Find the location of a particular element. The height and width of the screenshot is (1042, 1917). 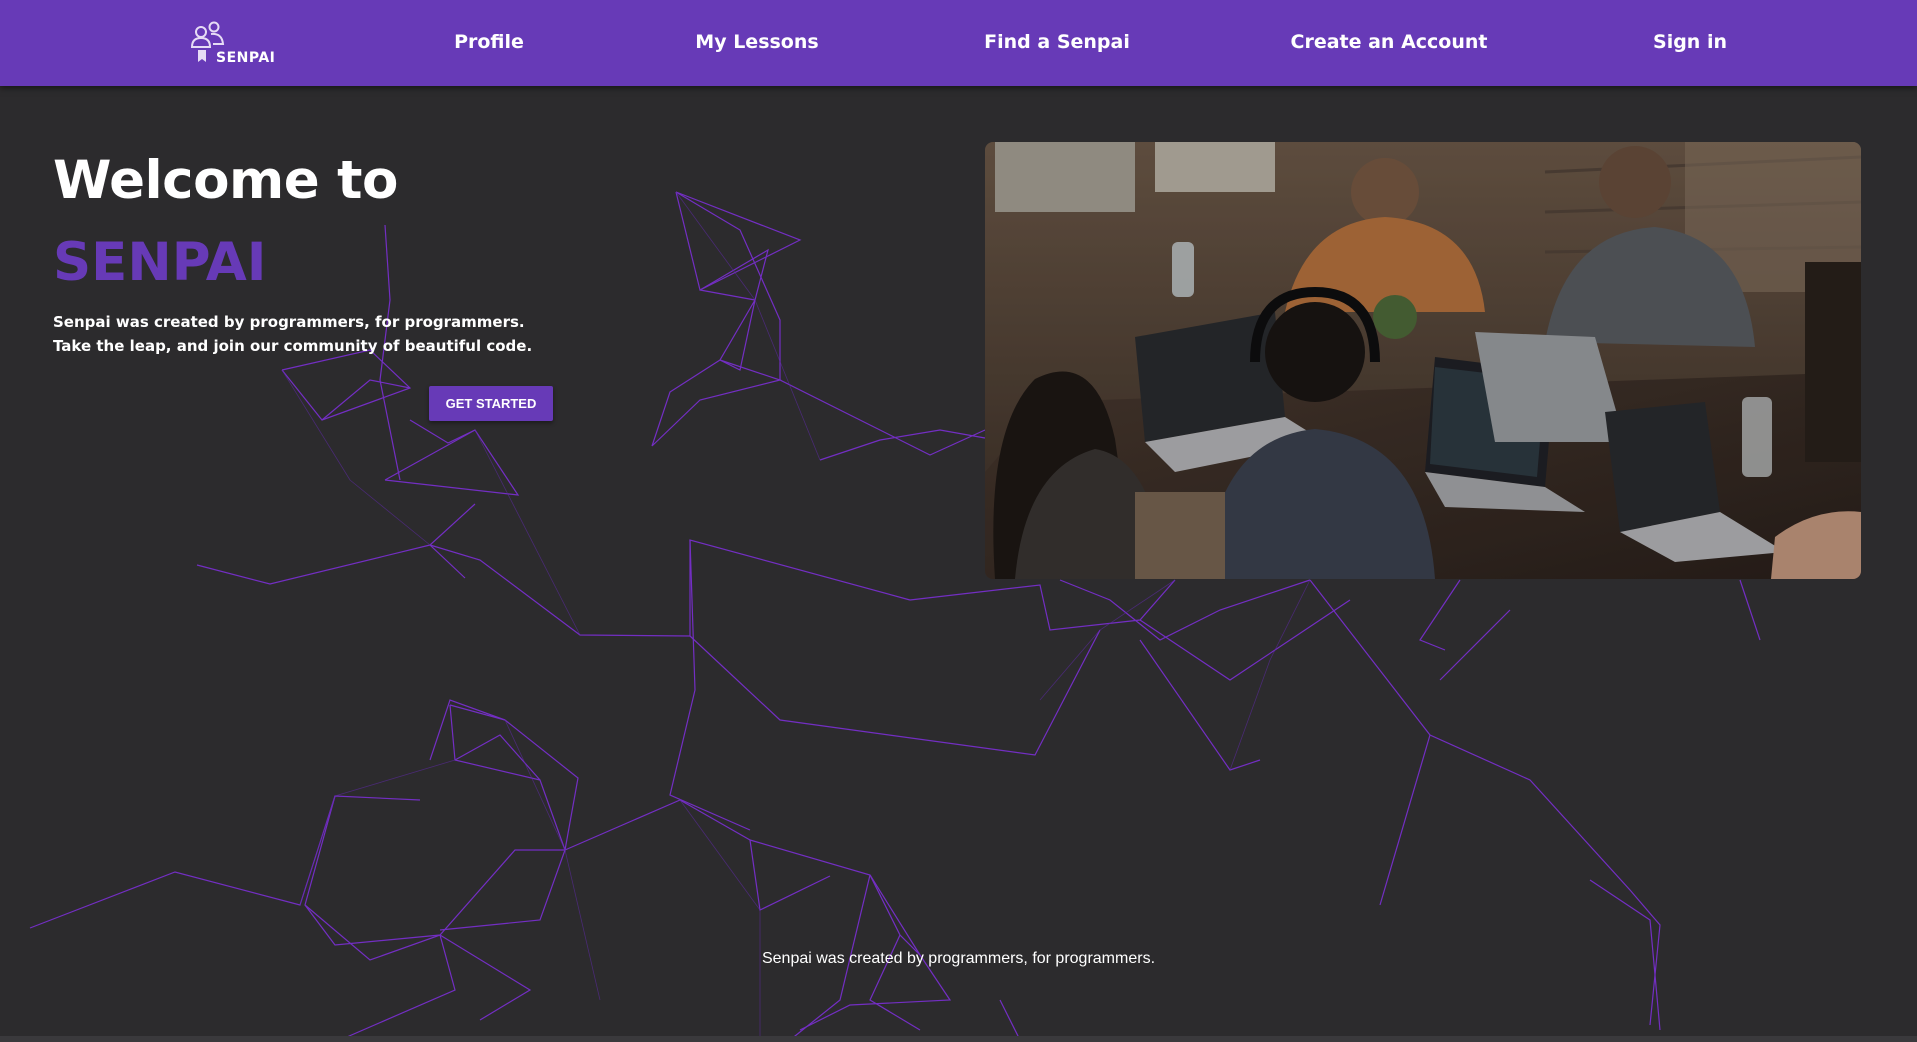

hero-brand: SENPAI is located at coordinates (160, 262).